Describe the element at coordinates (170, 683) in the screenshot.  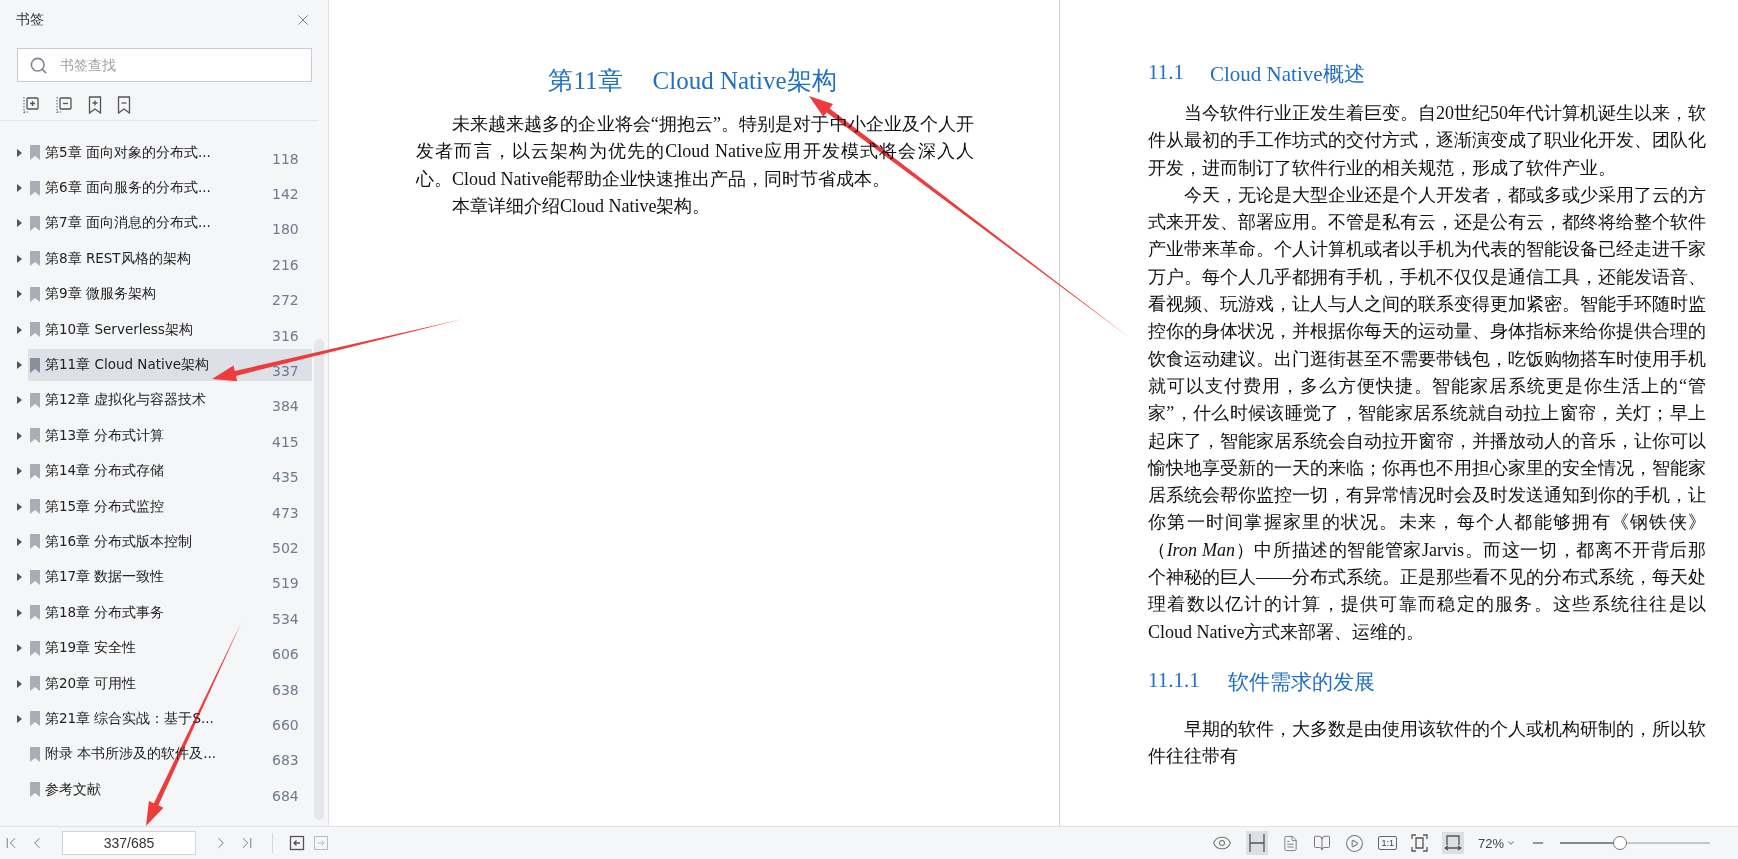
I see `bookmark-item: 第20章 可用性 638` at that location.